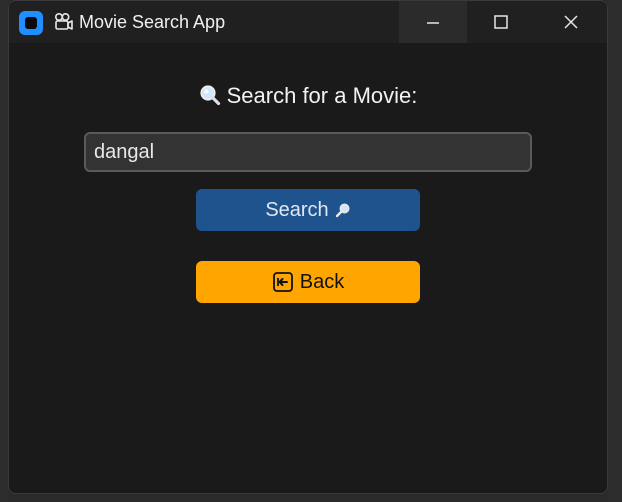  Describe the element at coordinates (297, 209) in the screenshot. I see `search-button-label: Search` at that location.